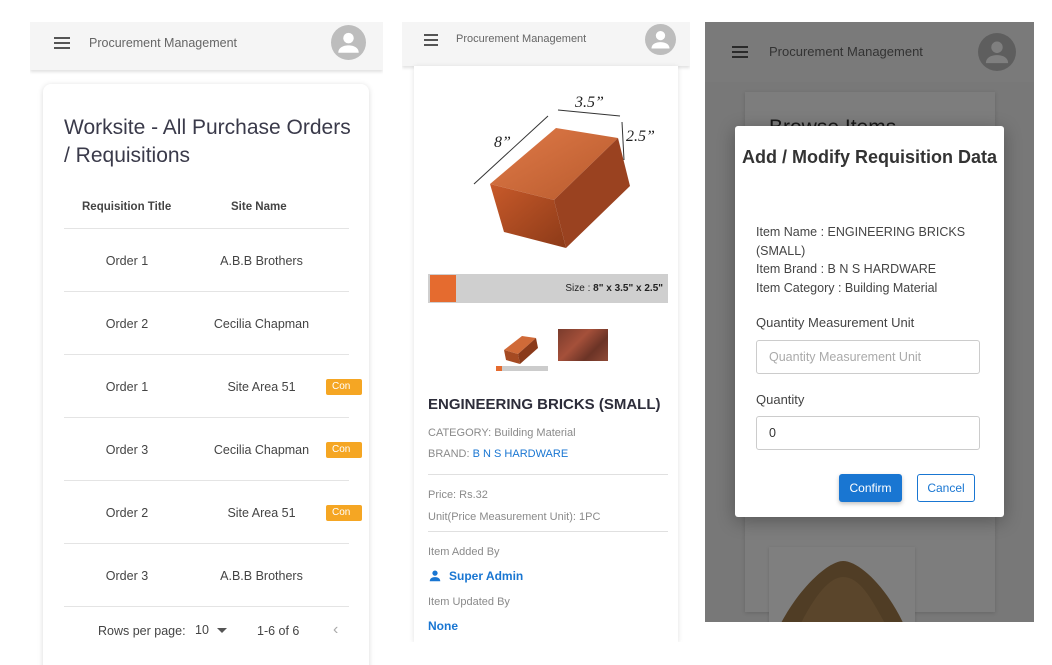 This screenshot has width=1052, height=665. I want to click on rows-per-page-value: 10, so click(202, 630).